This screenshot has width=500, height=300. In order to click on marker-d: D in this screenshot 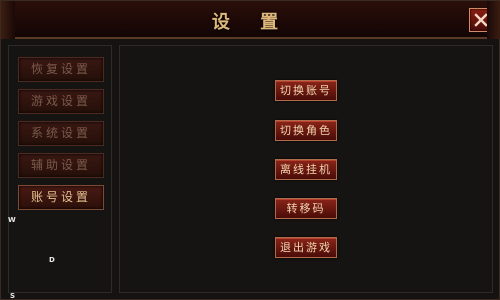, I will do `click(52, 260)`.